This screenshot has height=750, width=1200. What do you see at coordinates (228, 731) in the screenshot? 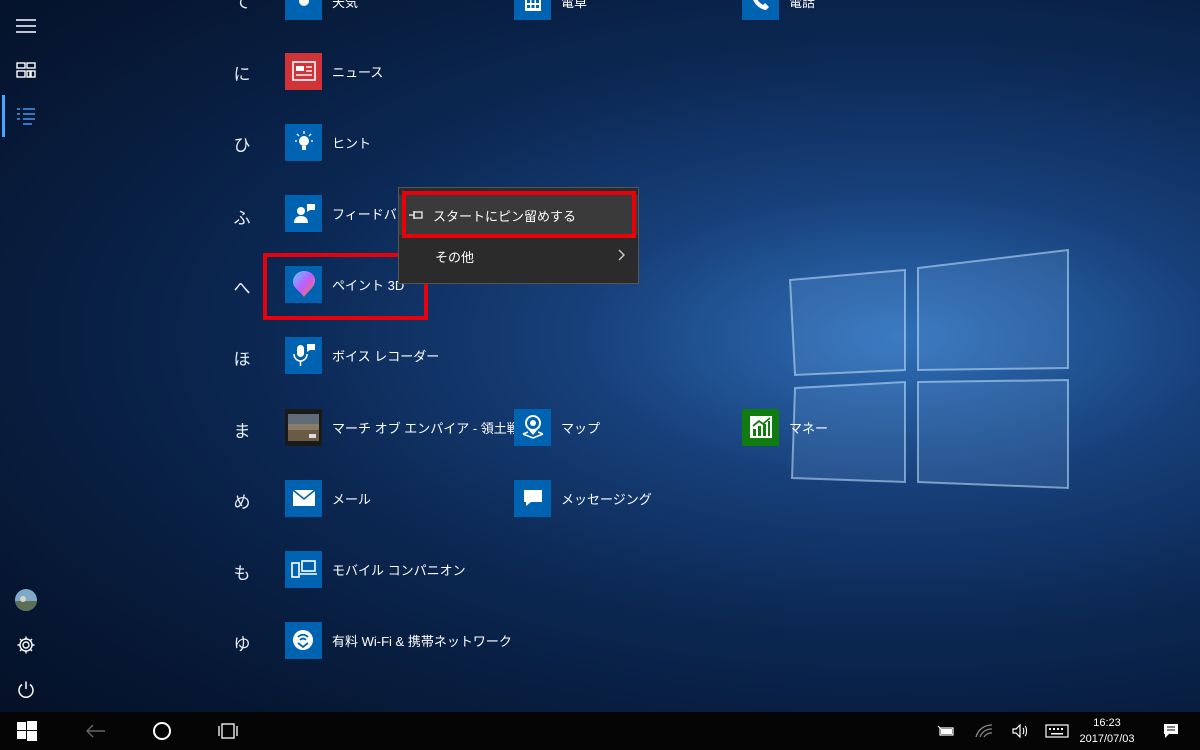
I see `task-view-icon` at bounding box center [228, 731].